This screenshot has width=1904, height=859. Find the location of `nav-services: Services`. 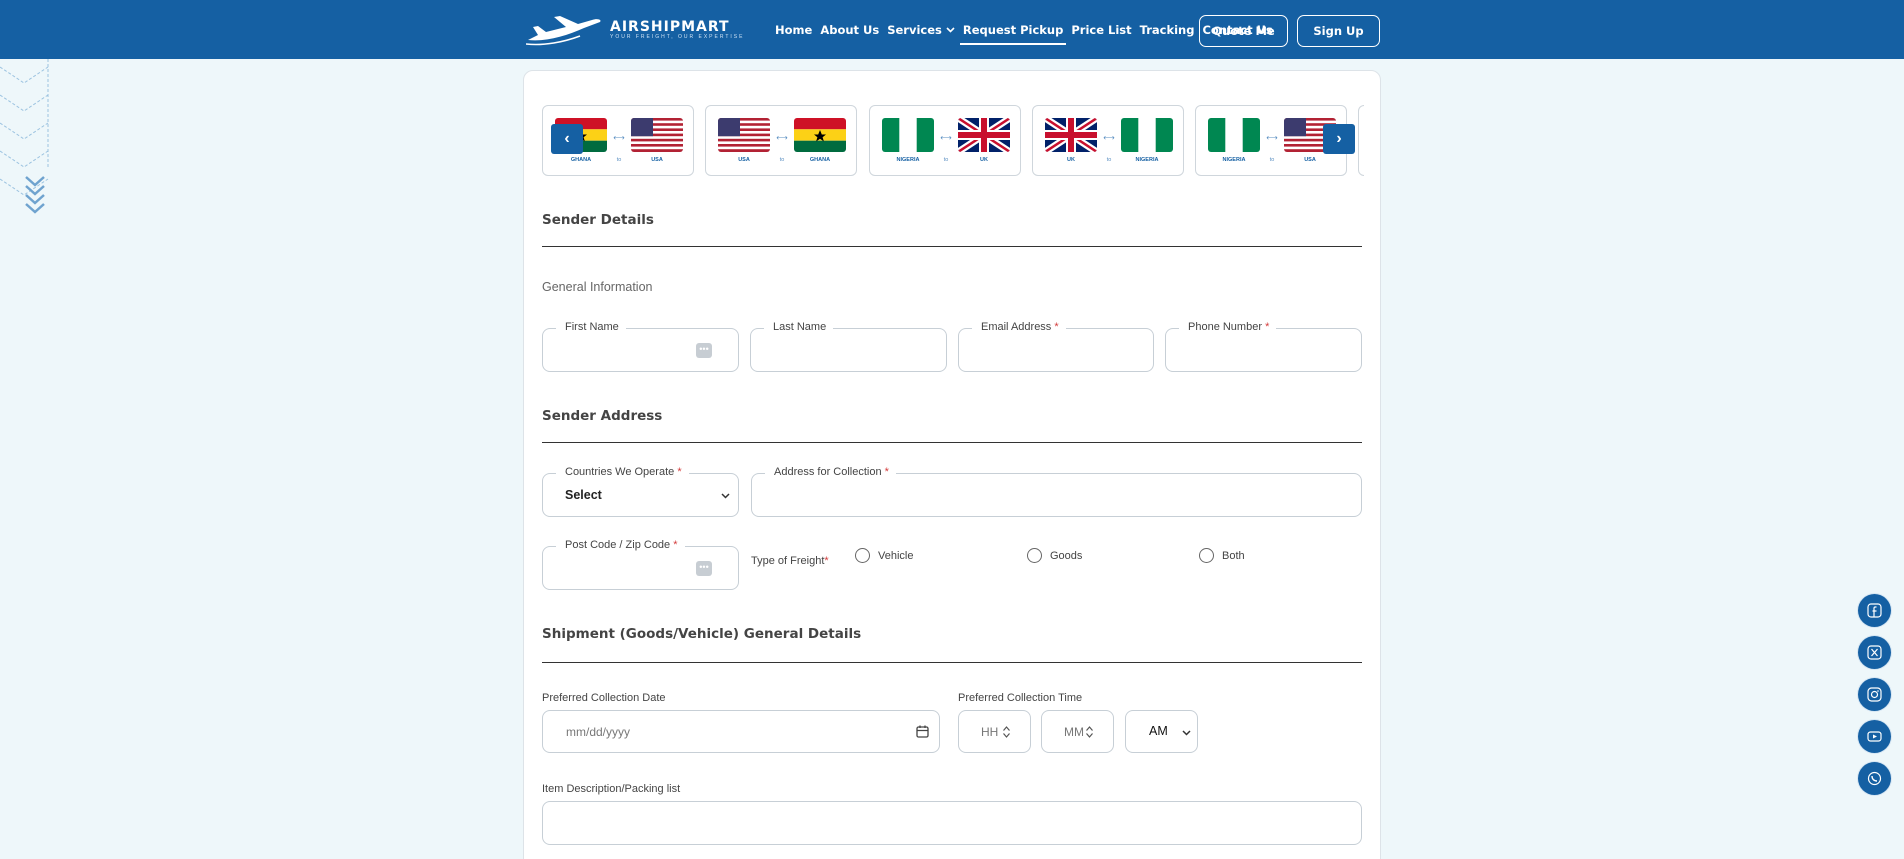

nav-services: Services is located at coordinates (921, 29).